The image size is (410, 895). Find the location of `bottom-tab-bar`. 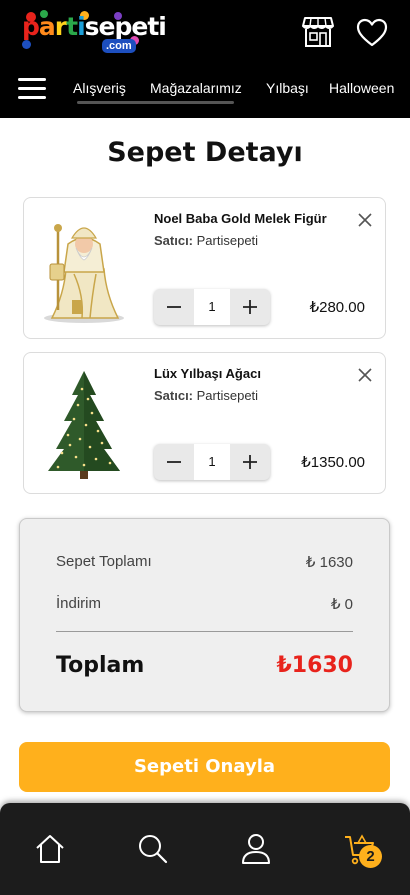

bottom-tab-bar is located at coordinates (205, 849).